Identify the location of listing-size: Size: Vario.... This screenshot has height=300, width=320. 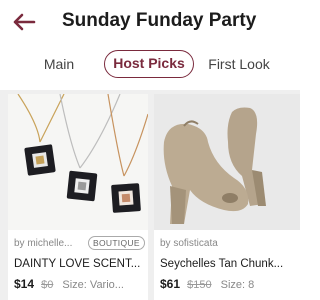
(93, 285).